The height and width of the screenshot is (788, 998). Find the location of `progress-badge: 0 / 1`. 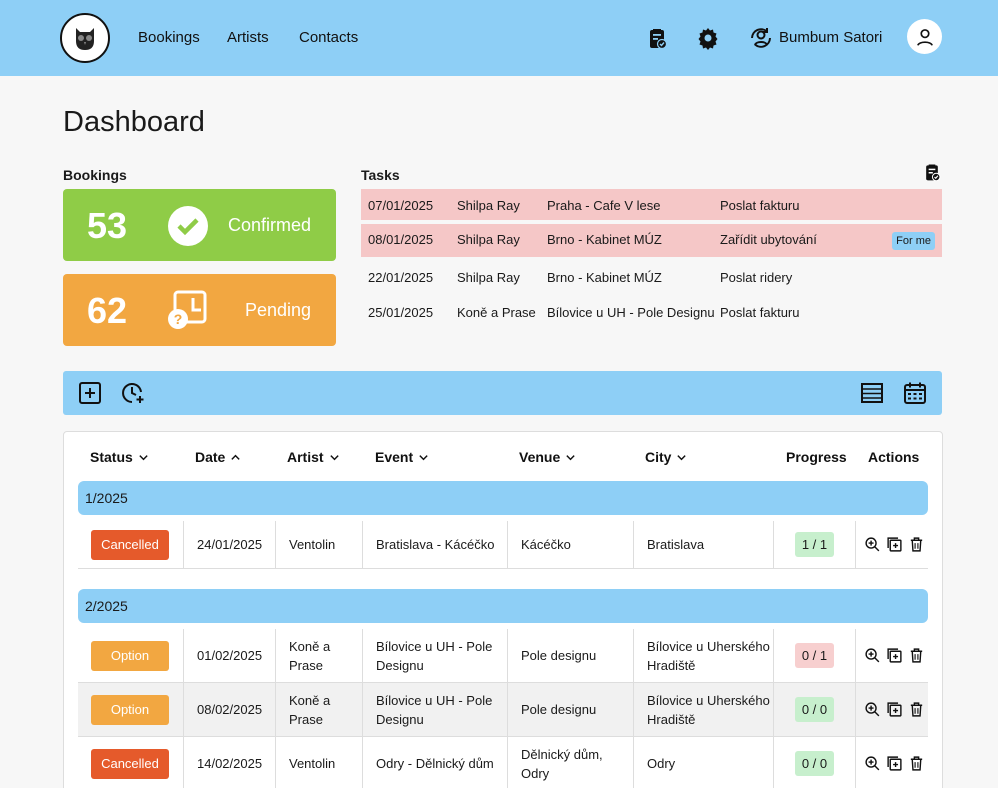

progress-badge: 0 / 1 is located at coordinates (814, 655).